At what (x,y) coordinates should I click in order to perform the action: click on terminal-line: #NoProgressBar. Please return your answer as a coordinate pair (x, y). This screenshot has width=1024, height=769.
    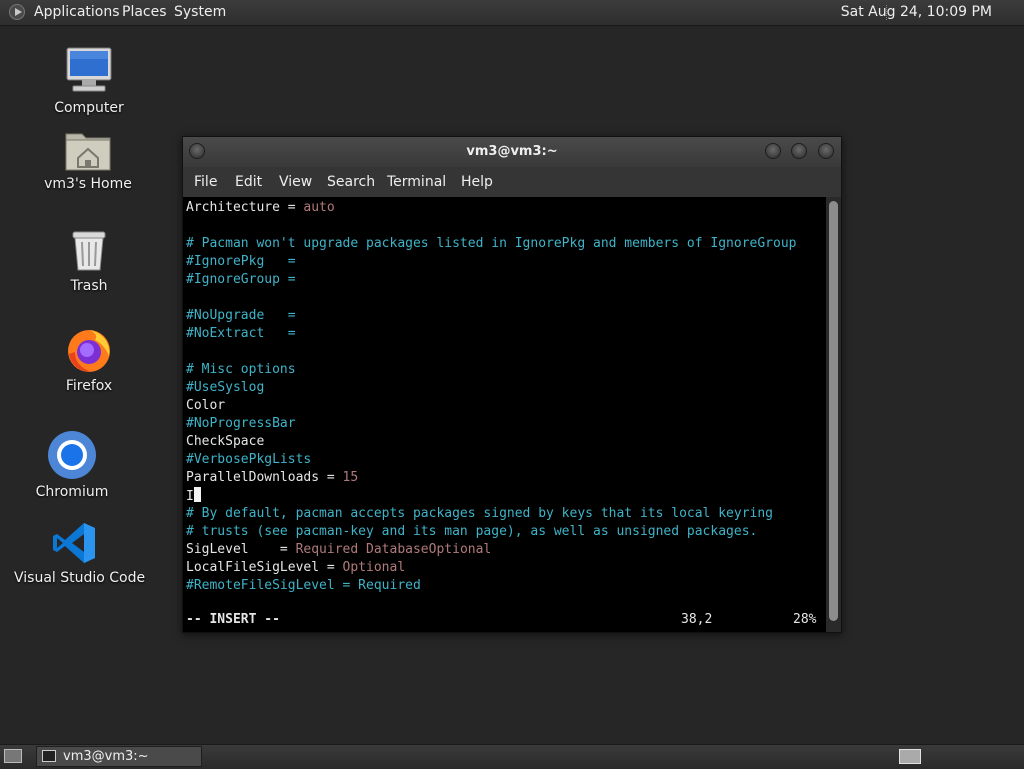
    Looking at the image, I should click on (241, 424).